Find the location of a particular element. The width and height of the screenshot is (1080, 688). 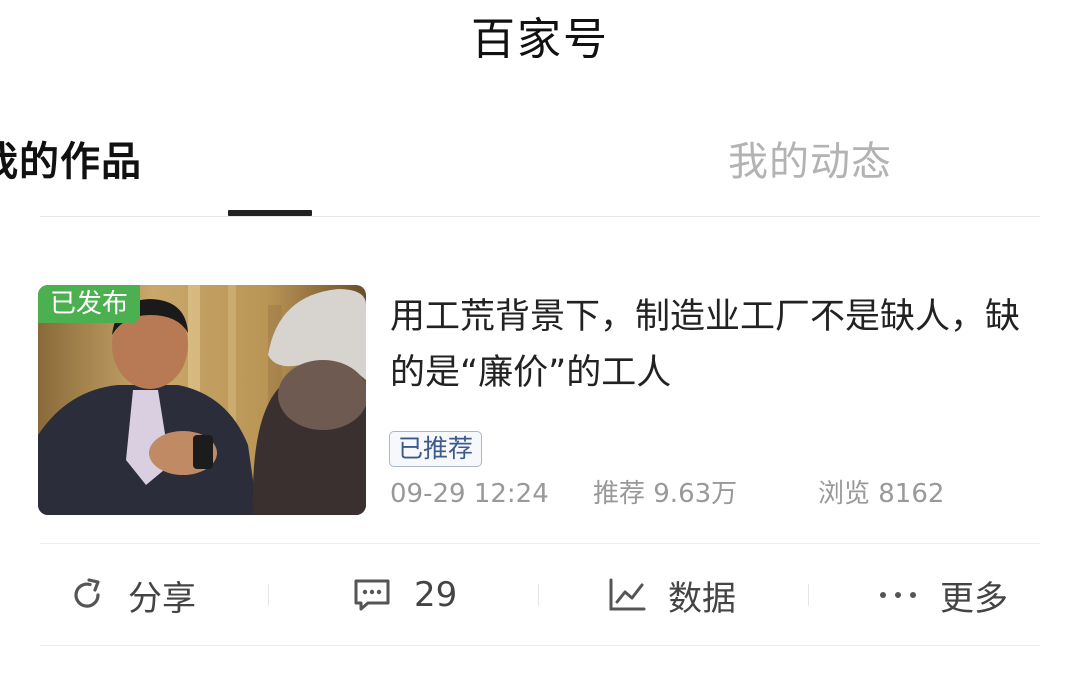

published-tag: 已发布 is located at coordinates (89, 304).